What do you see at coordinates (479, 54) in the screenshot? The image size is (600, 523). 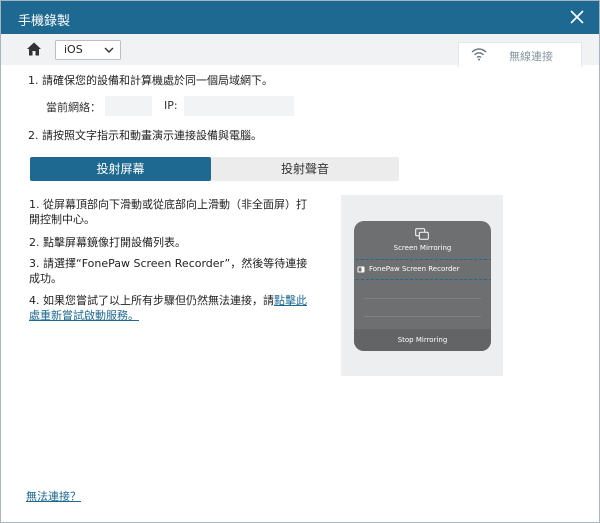 I see `wifi-icon` at bounding box center [479, 54].